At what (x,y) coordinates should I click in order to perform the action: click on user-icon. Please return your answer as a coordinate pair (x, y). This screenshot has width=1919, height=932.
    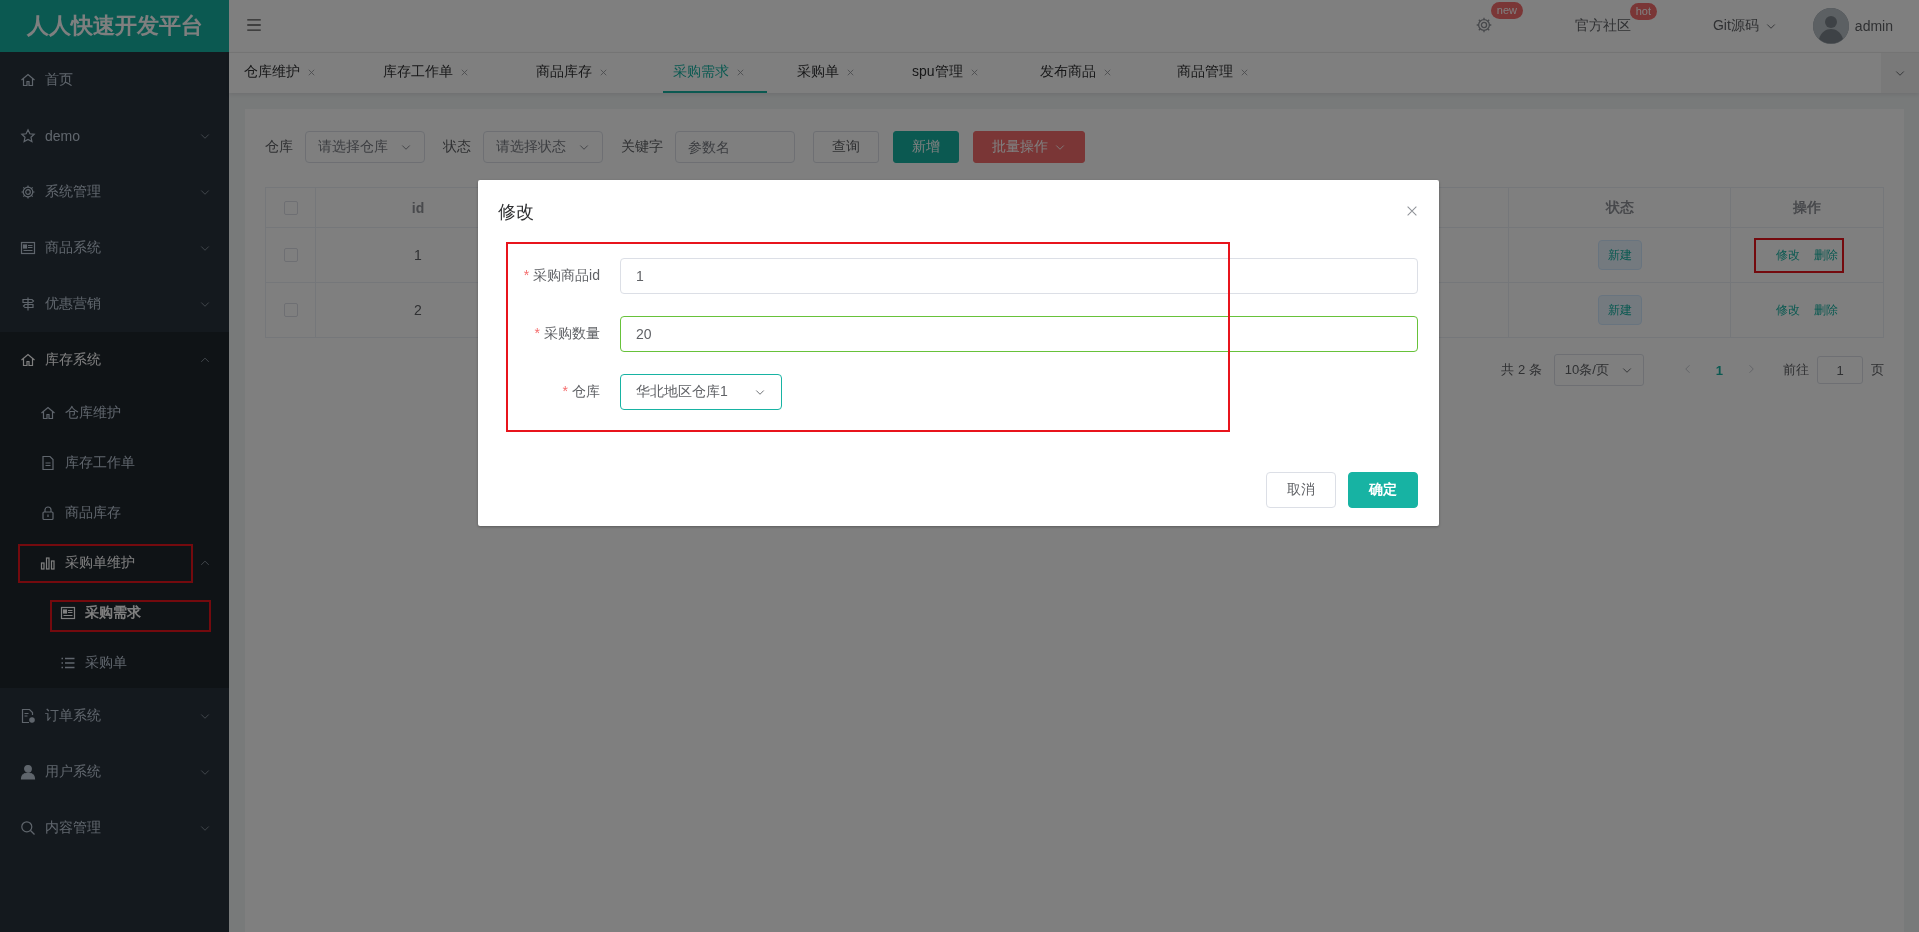
    Looking at the image, I should click on (28, 772).